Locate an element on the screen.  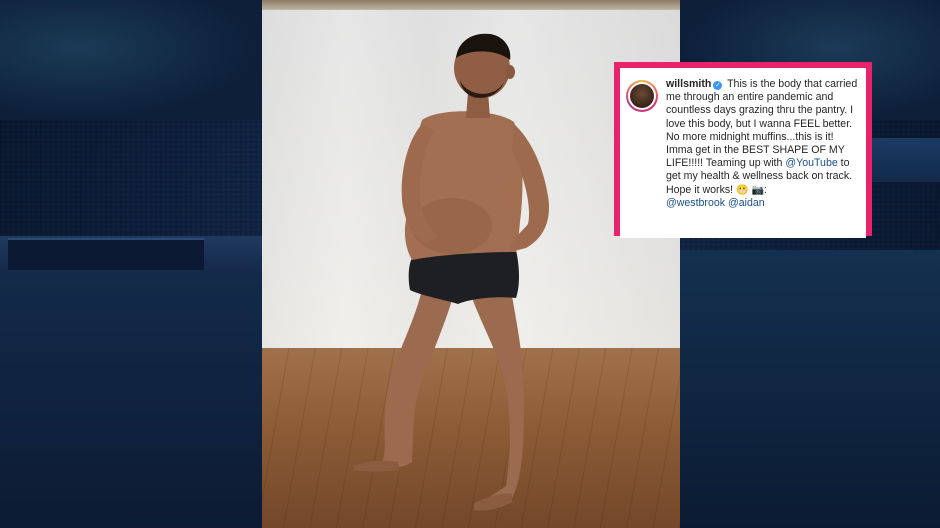
mention-westbrook-link: @westbrook is located at coordinates (695, 203).